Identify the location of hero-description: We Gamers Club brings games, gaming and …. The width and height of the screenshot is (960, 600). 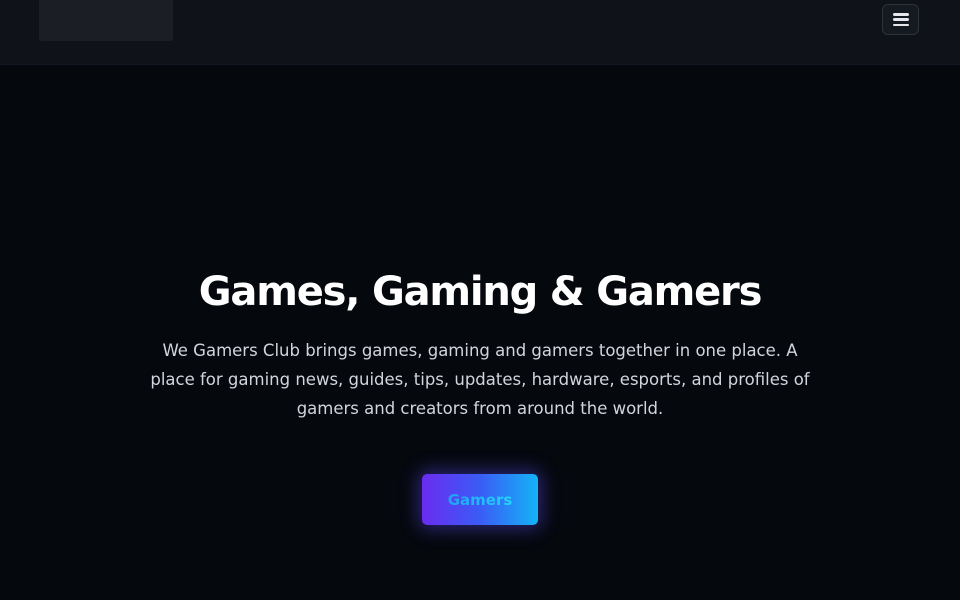
(480, 379).